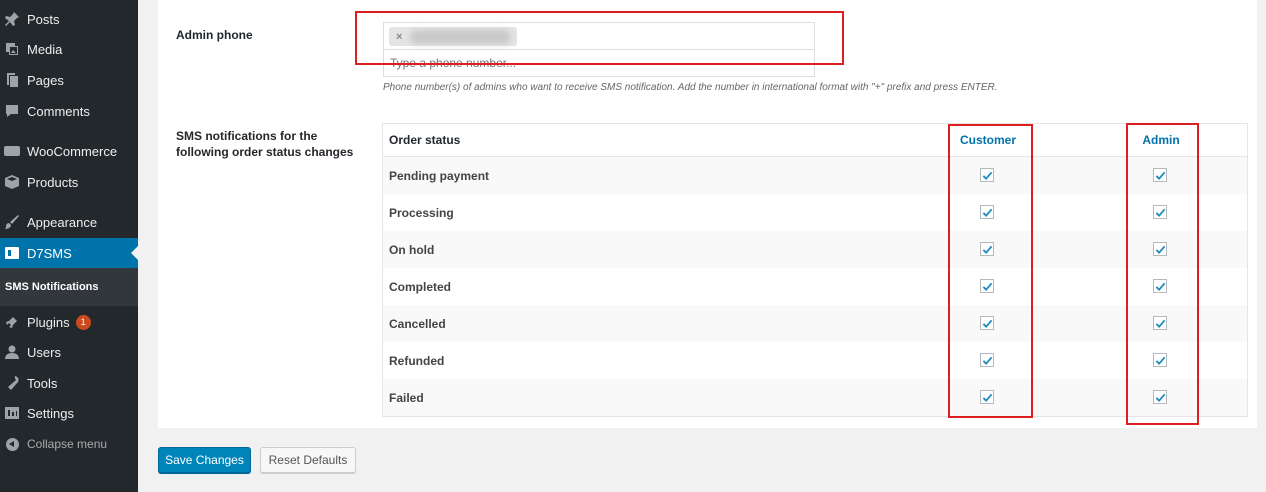 The width and height of the screenshot is (1266, 492). What do you see at coordinates (12, 182) in the screenshot?
I see `products-icon` at bounding box center [12, 182].